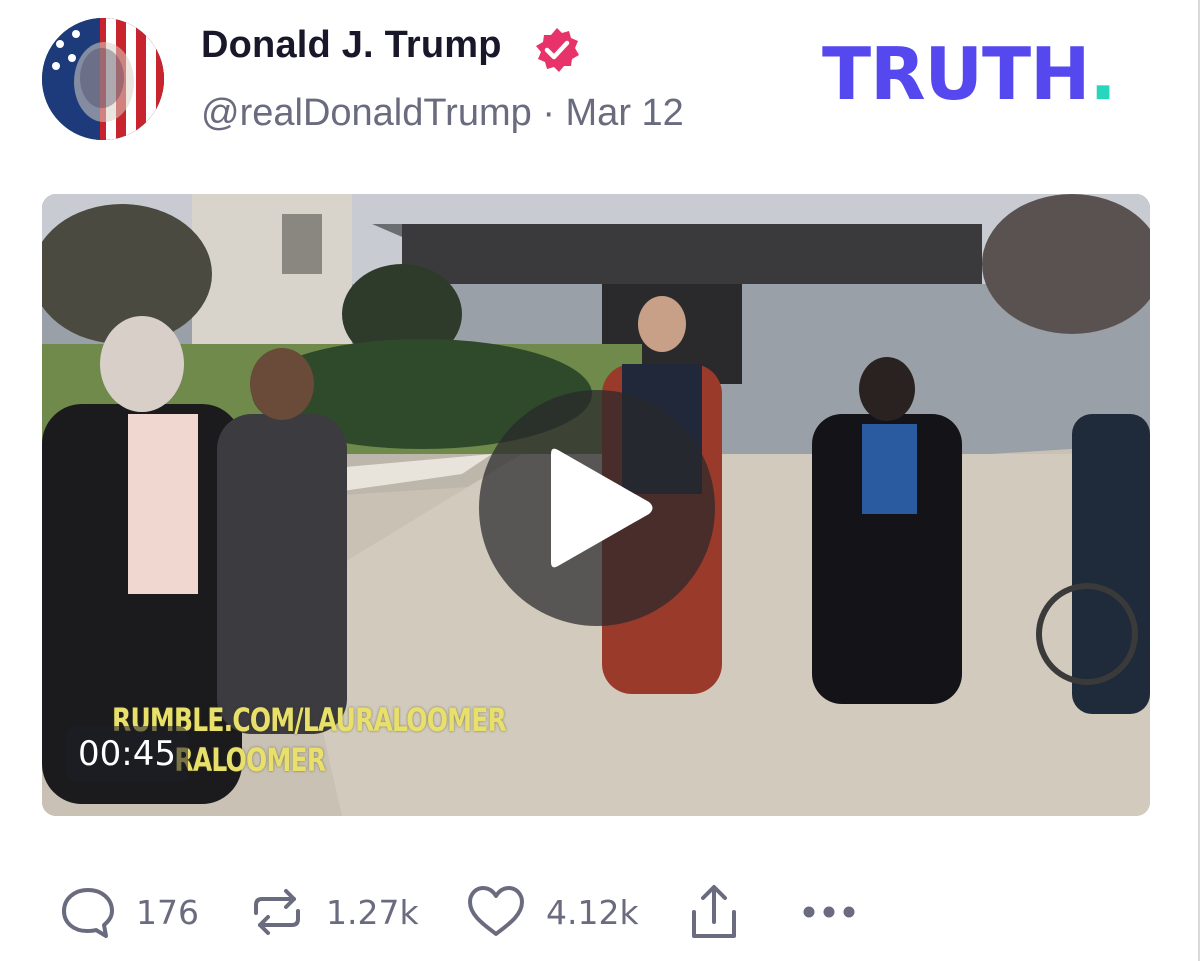 The image size is (1200, 961). Describe the element at coordinates (103, 79) in the screenshot. I see `author-avatar` at that location.